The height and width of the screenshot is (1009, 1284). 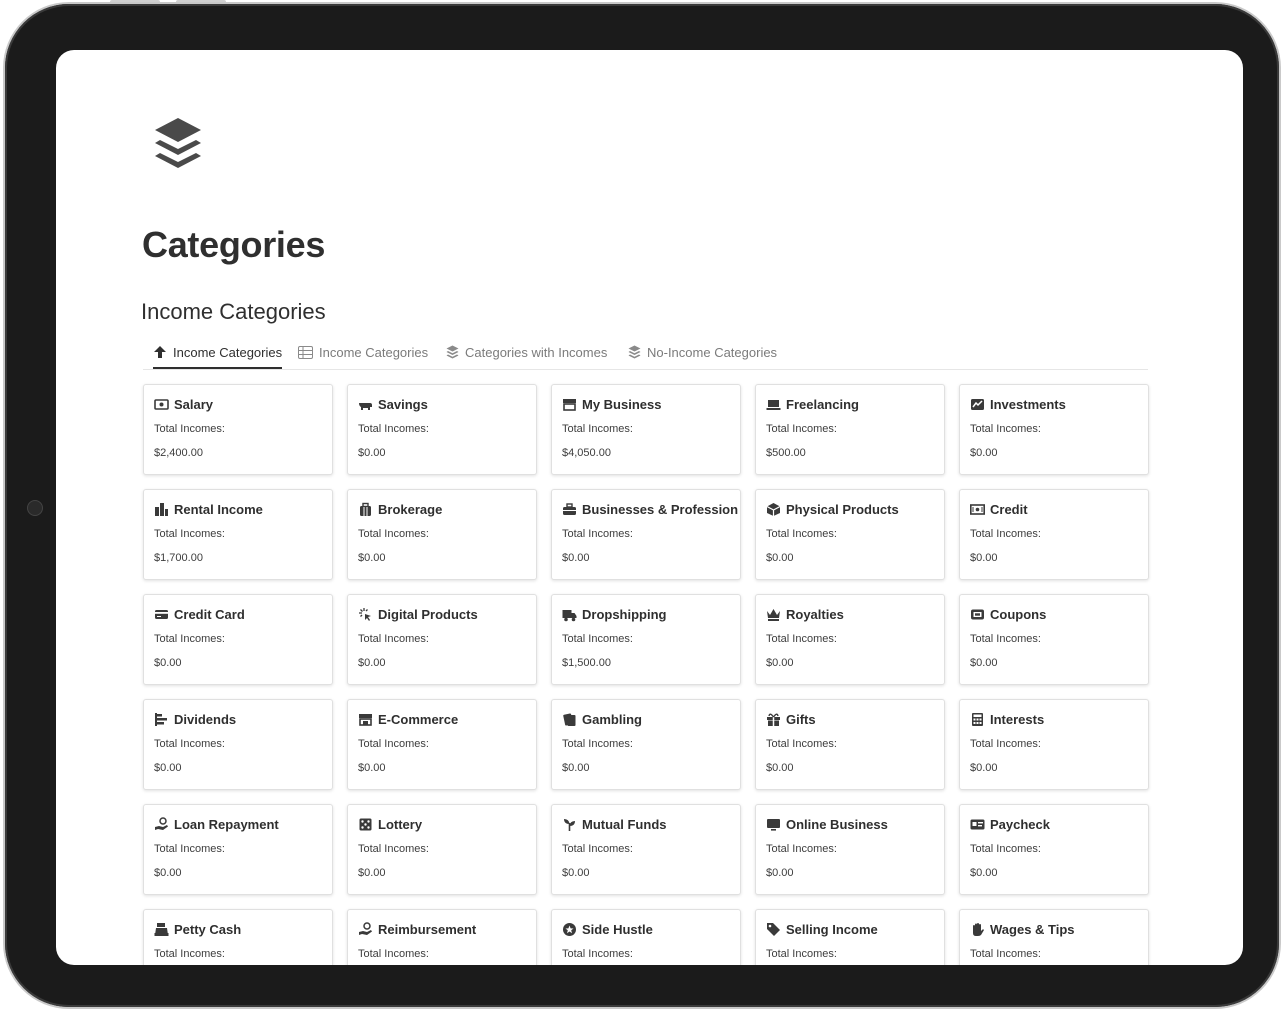 What do you see at coordinates (646, 937) in the screenshot?
I see `category-card: Side HustleTotal Incomes:$0.00` at bounding box center [646, 937].